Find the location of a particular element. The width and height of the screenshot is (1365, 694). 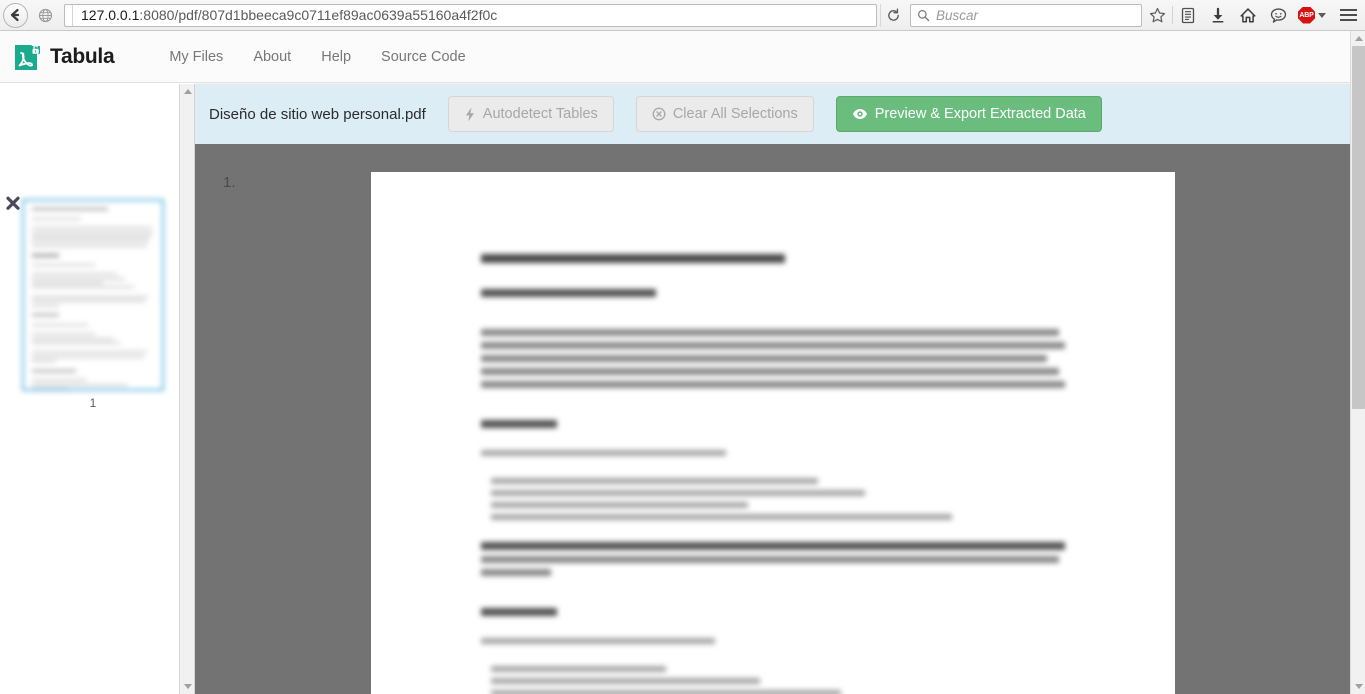

preview-export-label: Preview & Export Extracted Data is located at coordinates (980, 114).